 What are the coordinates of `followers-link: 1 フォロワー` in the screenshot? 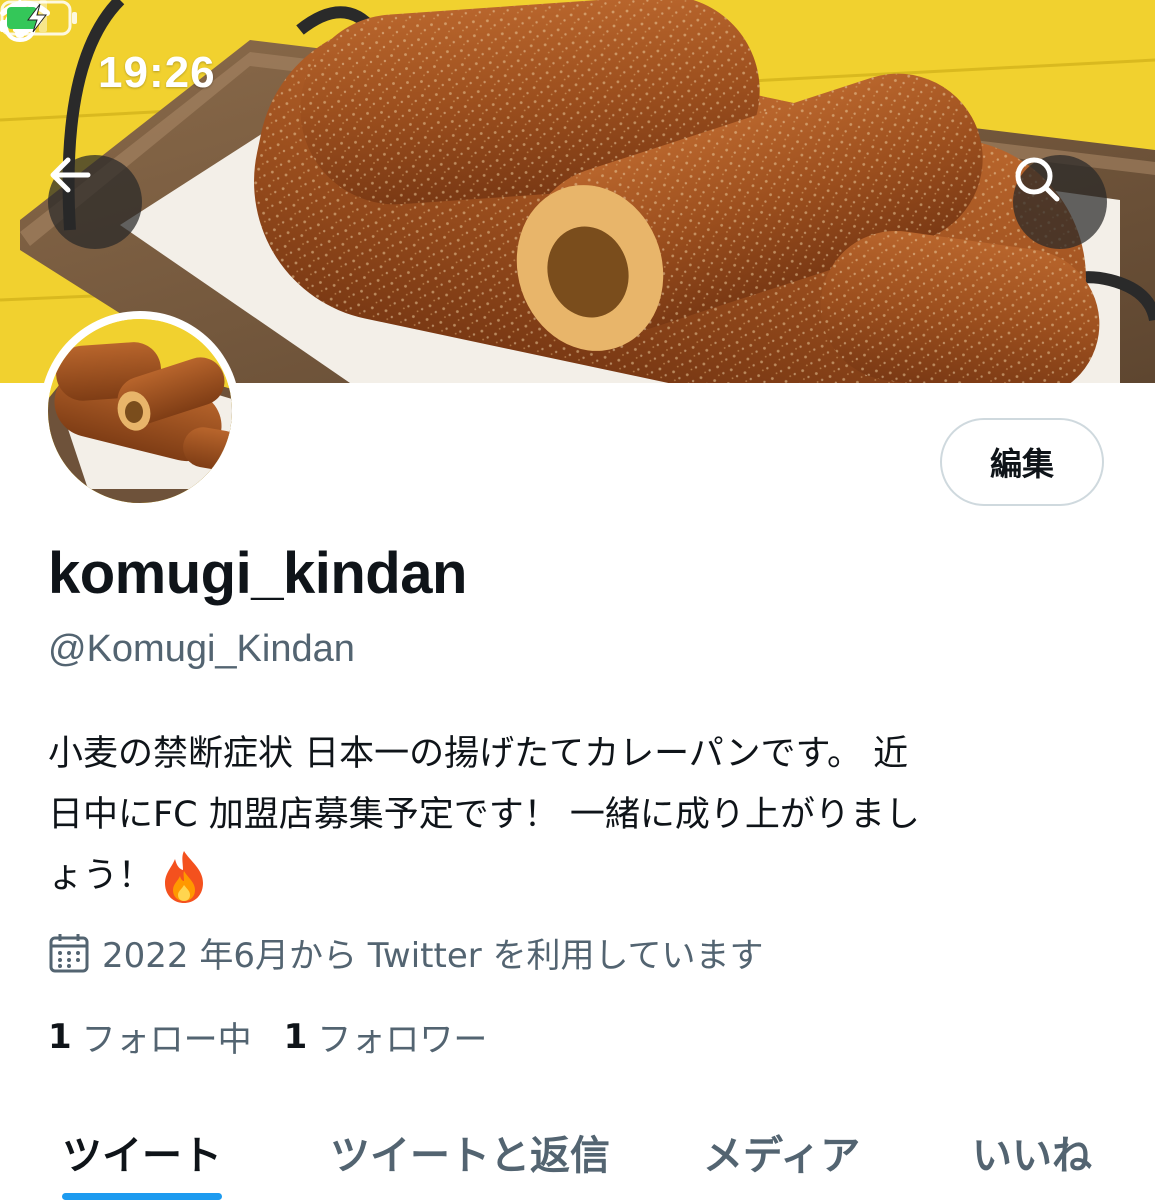 It's located at (386, 1036).